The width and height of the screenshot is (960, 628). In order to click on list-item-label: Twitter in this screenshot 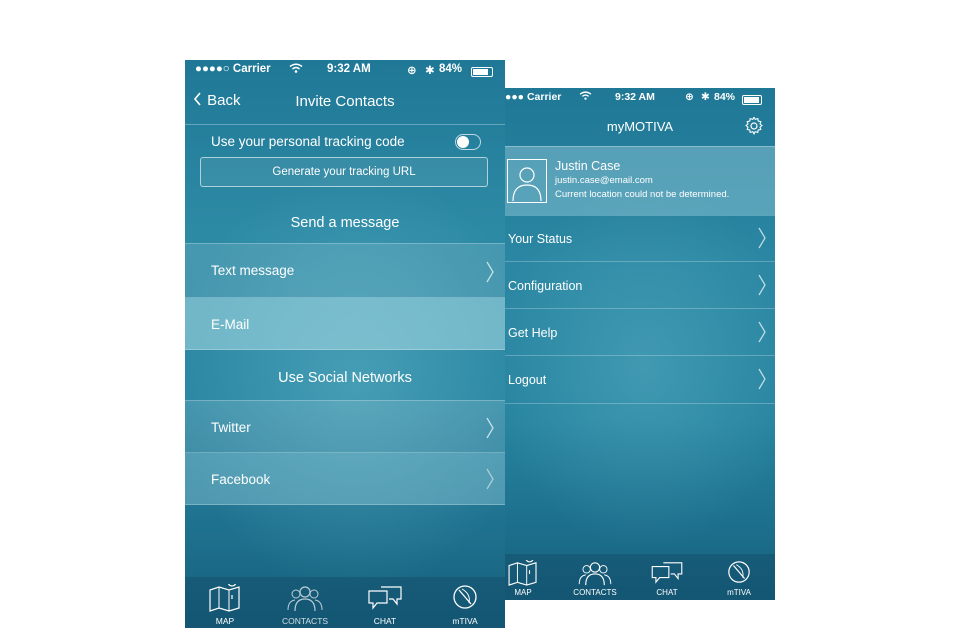, I will do `click(231, 427)`.